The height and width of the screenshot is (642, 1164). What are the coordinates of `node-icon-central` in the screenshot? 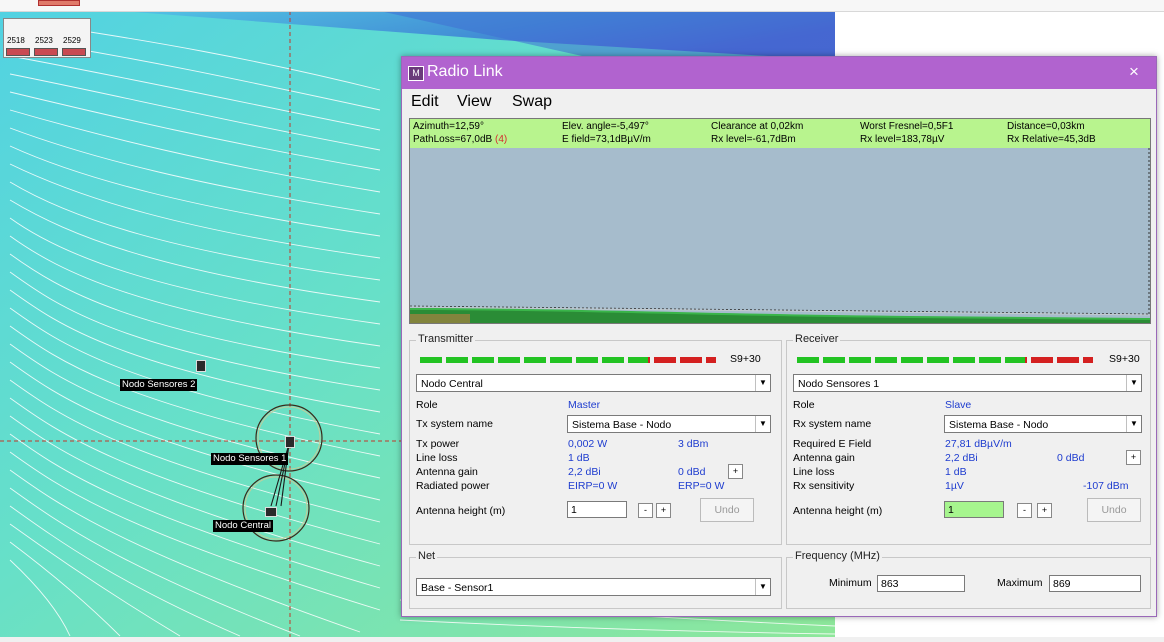 It's located at (271, 512).